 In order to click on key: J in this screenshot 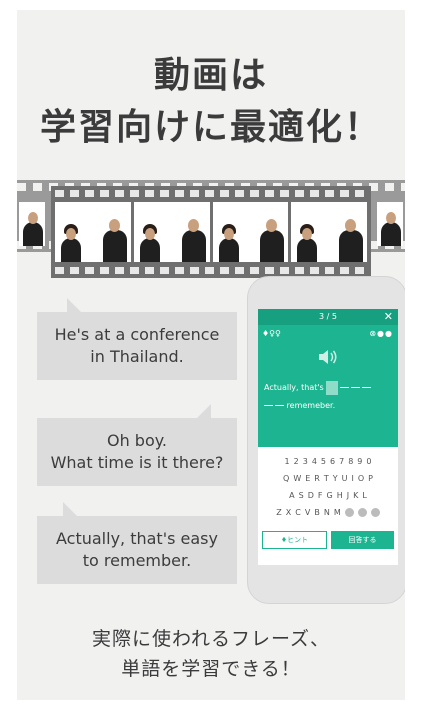, I will do `click(348, 495)`.